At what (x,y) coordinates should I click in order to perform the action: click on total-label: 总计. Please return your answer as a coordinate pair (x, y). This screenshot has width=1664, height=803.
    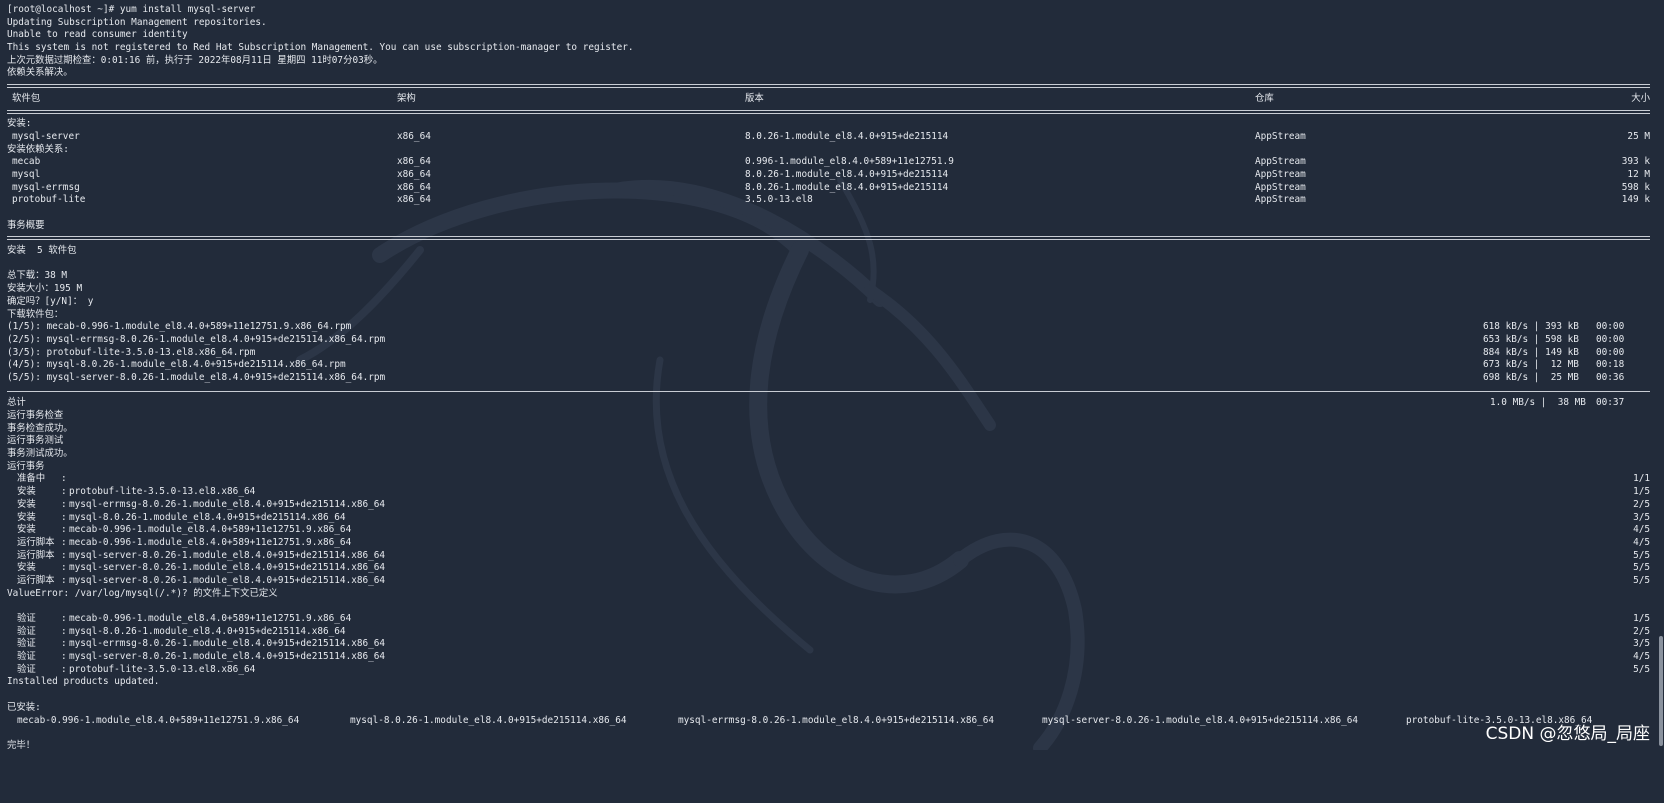
    Looking at the image, I should click on (16, 403).